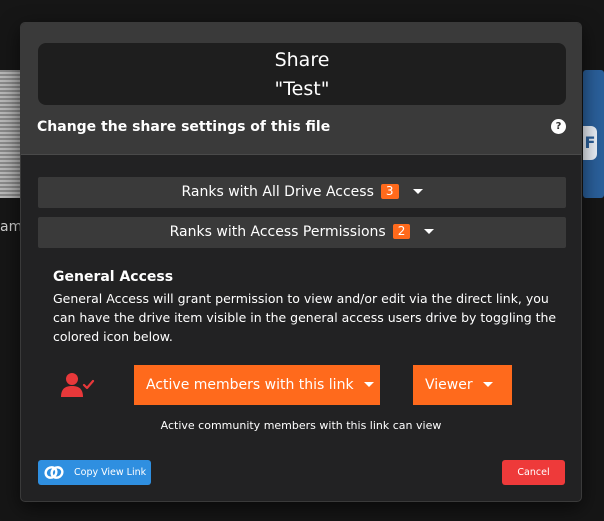 The height and width of the screenshot is (521, 604). Describe the element at coordinates (250, 385) in the screenshot. I see `link-access-value: Active members with this link` at that location.